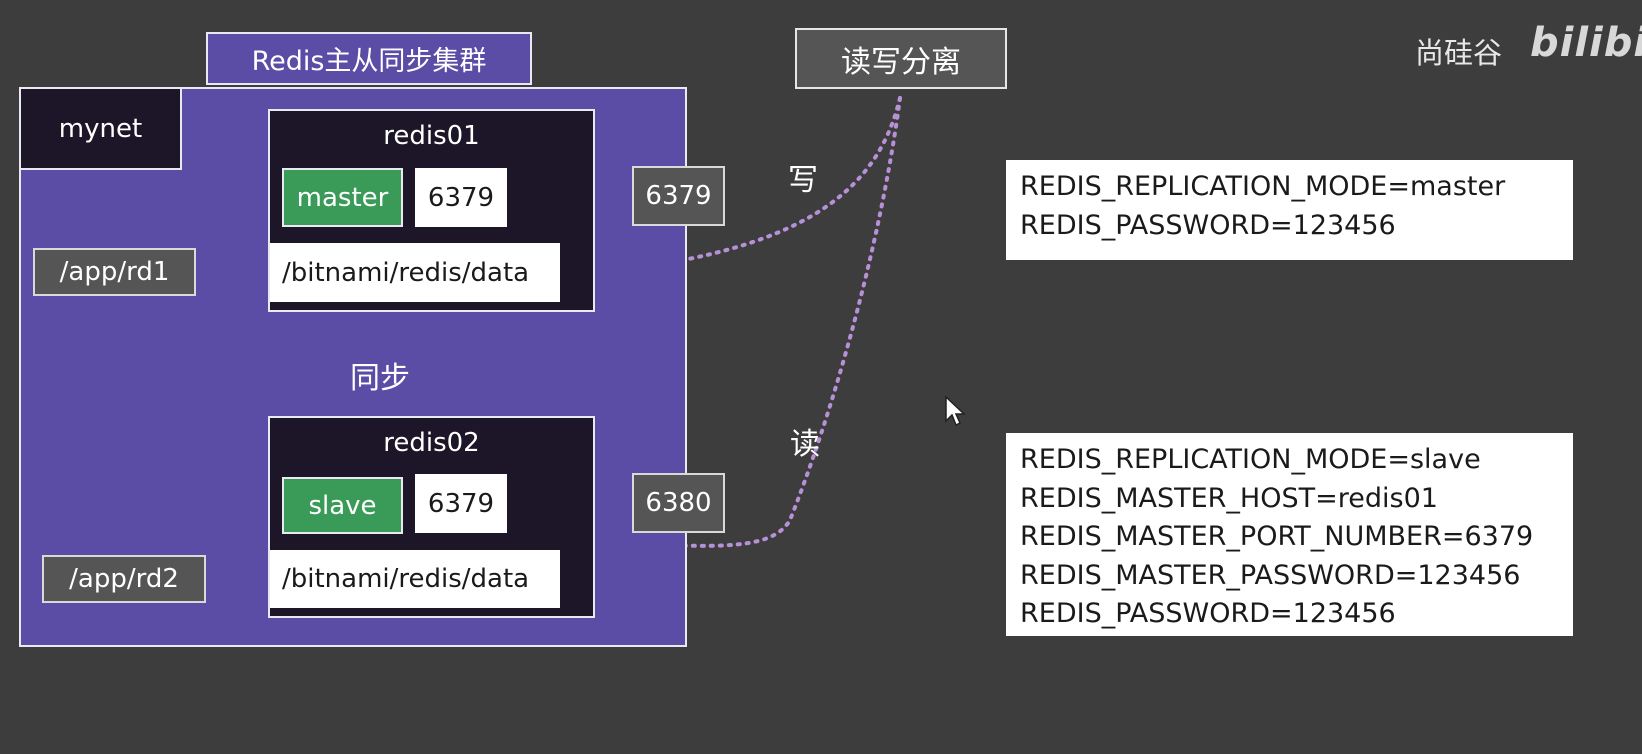 The image size is (1642, 754). I want to click on container-port-redis01: 6379, so click(461, 197).